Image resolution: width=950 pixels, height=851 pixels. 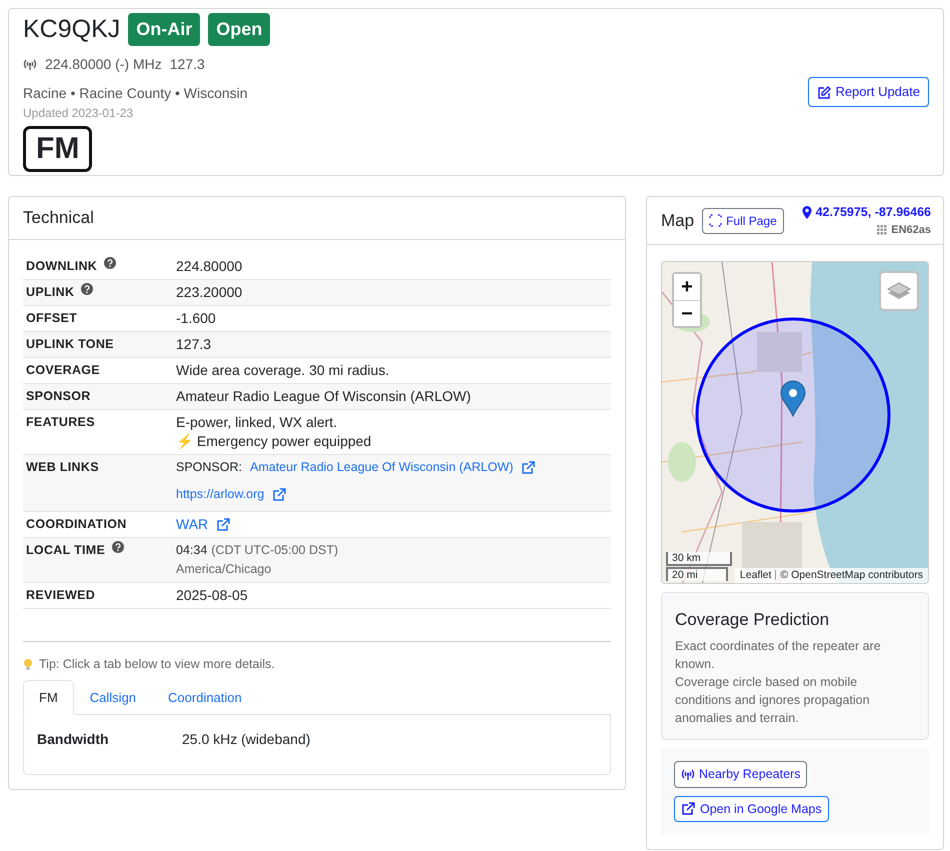 I want to click on web-link: Amateur Radio League Of Wisconsin (ARLOW), so click(x=382, y=467).